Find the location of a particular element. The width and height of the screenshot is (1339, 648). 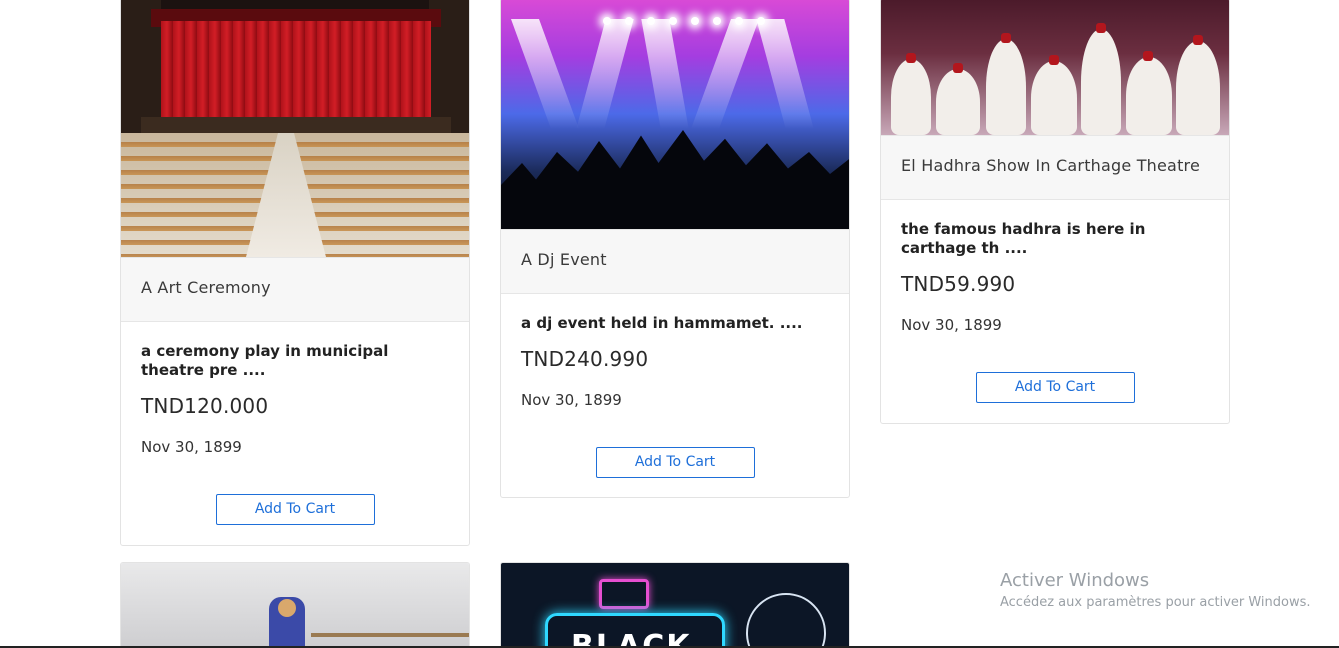

product-image-dj is located at coordinates (675, 114).